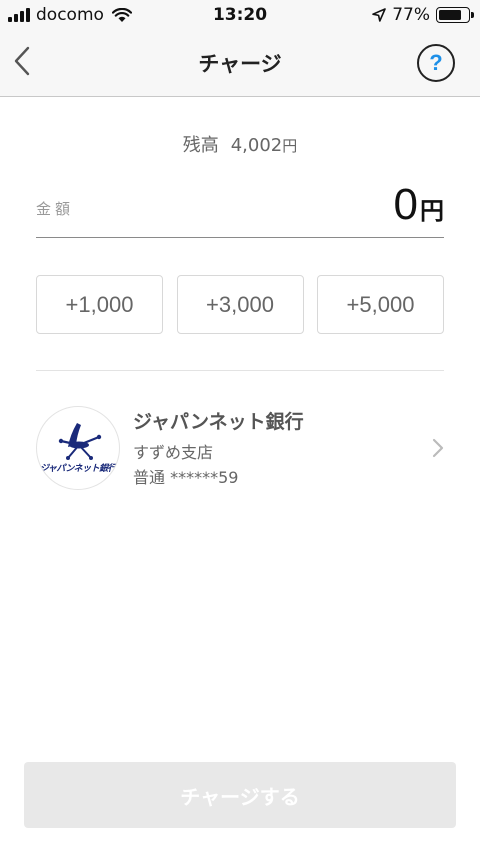 The image size is (480, 852). What do you see at coordinates (240, 795) in the screenshot?
I see `charge-button: チャージする` at bounding box center [240, 795].